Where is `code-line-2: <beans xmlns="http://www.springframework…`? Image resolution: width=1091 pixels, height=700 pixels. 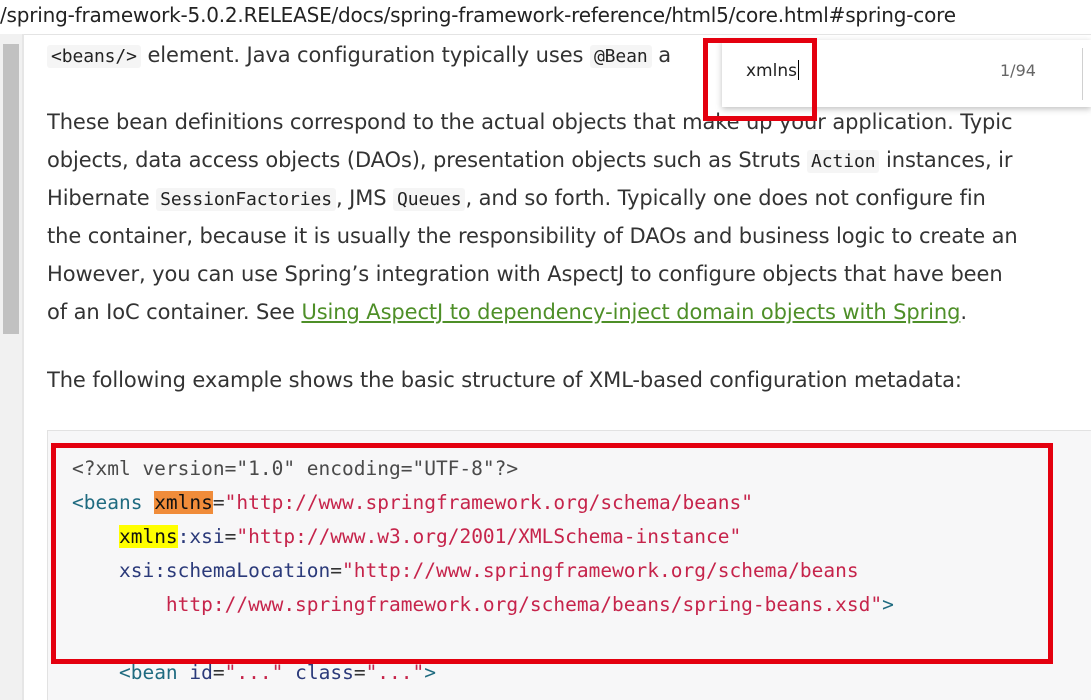
code-line-2: <beans xmlns="http://www.springframework… is located at coordinates (412, 502).